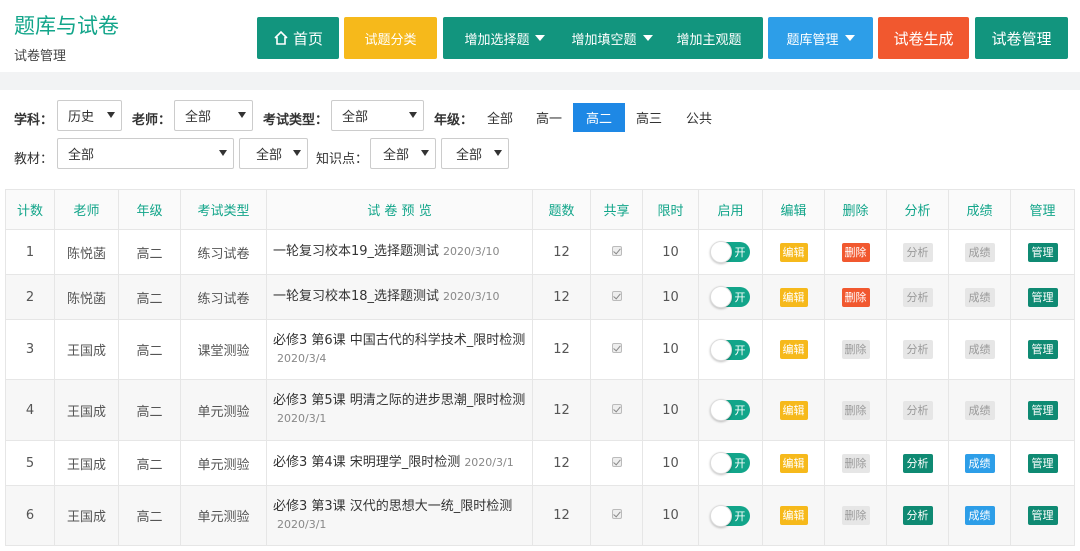 Image resolution: width=1080 pixels, height=551 pixels. What do you see at coordinates (89, 115) in the screenshot?
I see `subject-select: 历史` at bounding box center [89, 115].